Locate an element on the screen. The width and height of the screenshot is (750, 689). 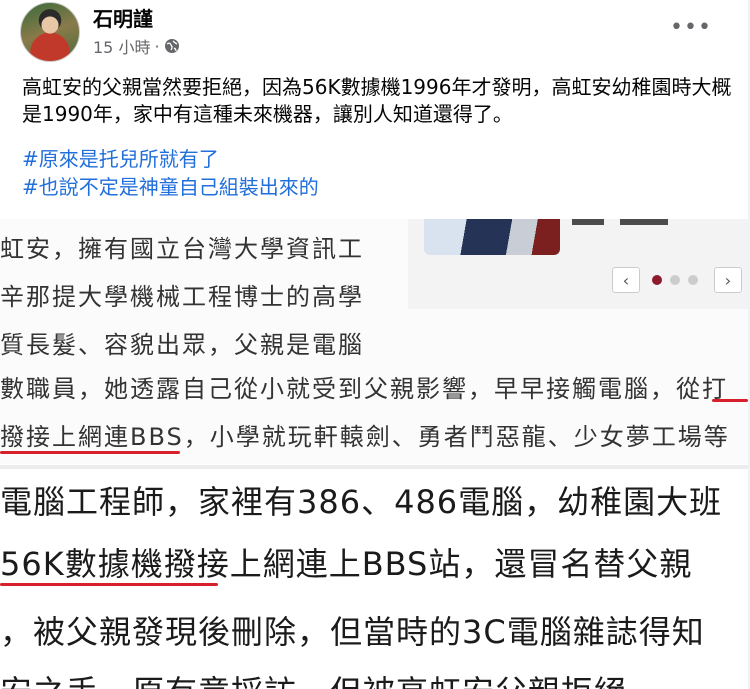
article-line: 質長髮、容貌出眾，父親是電腦 is located at coordinates (182, 345).